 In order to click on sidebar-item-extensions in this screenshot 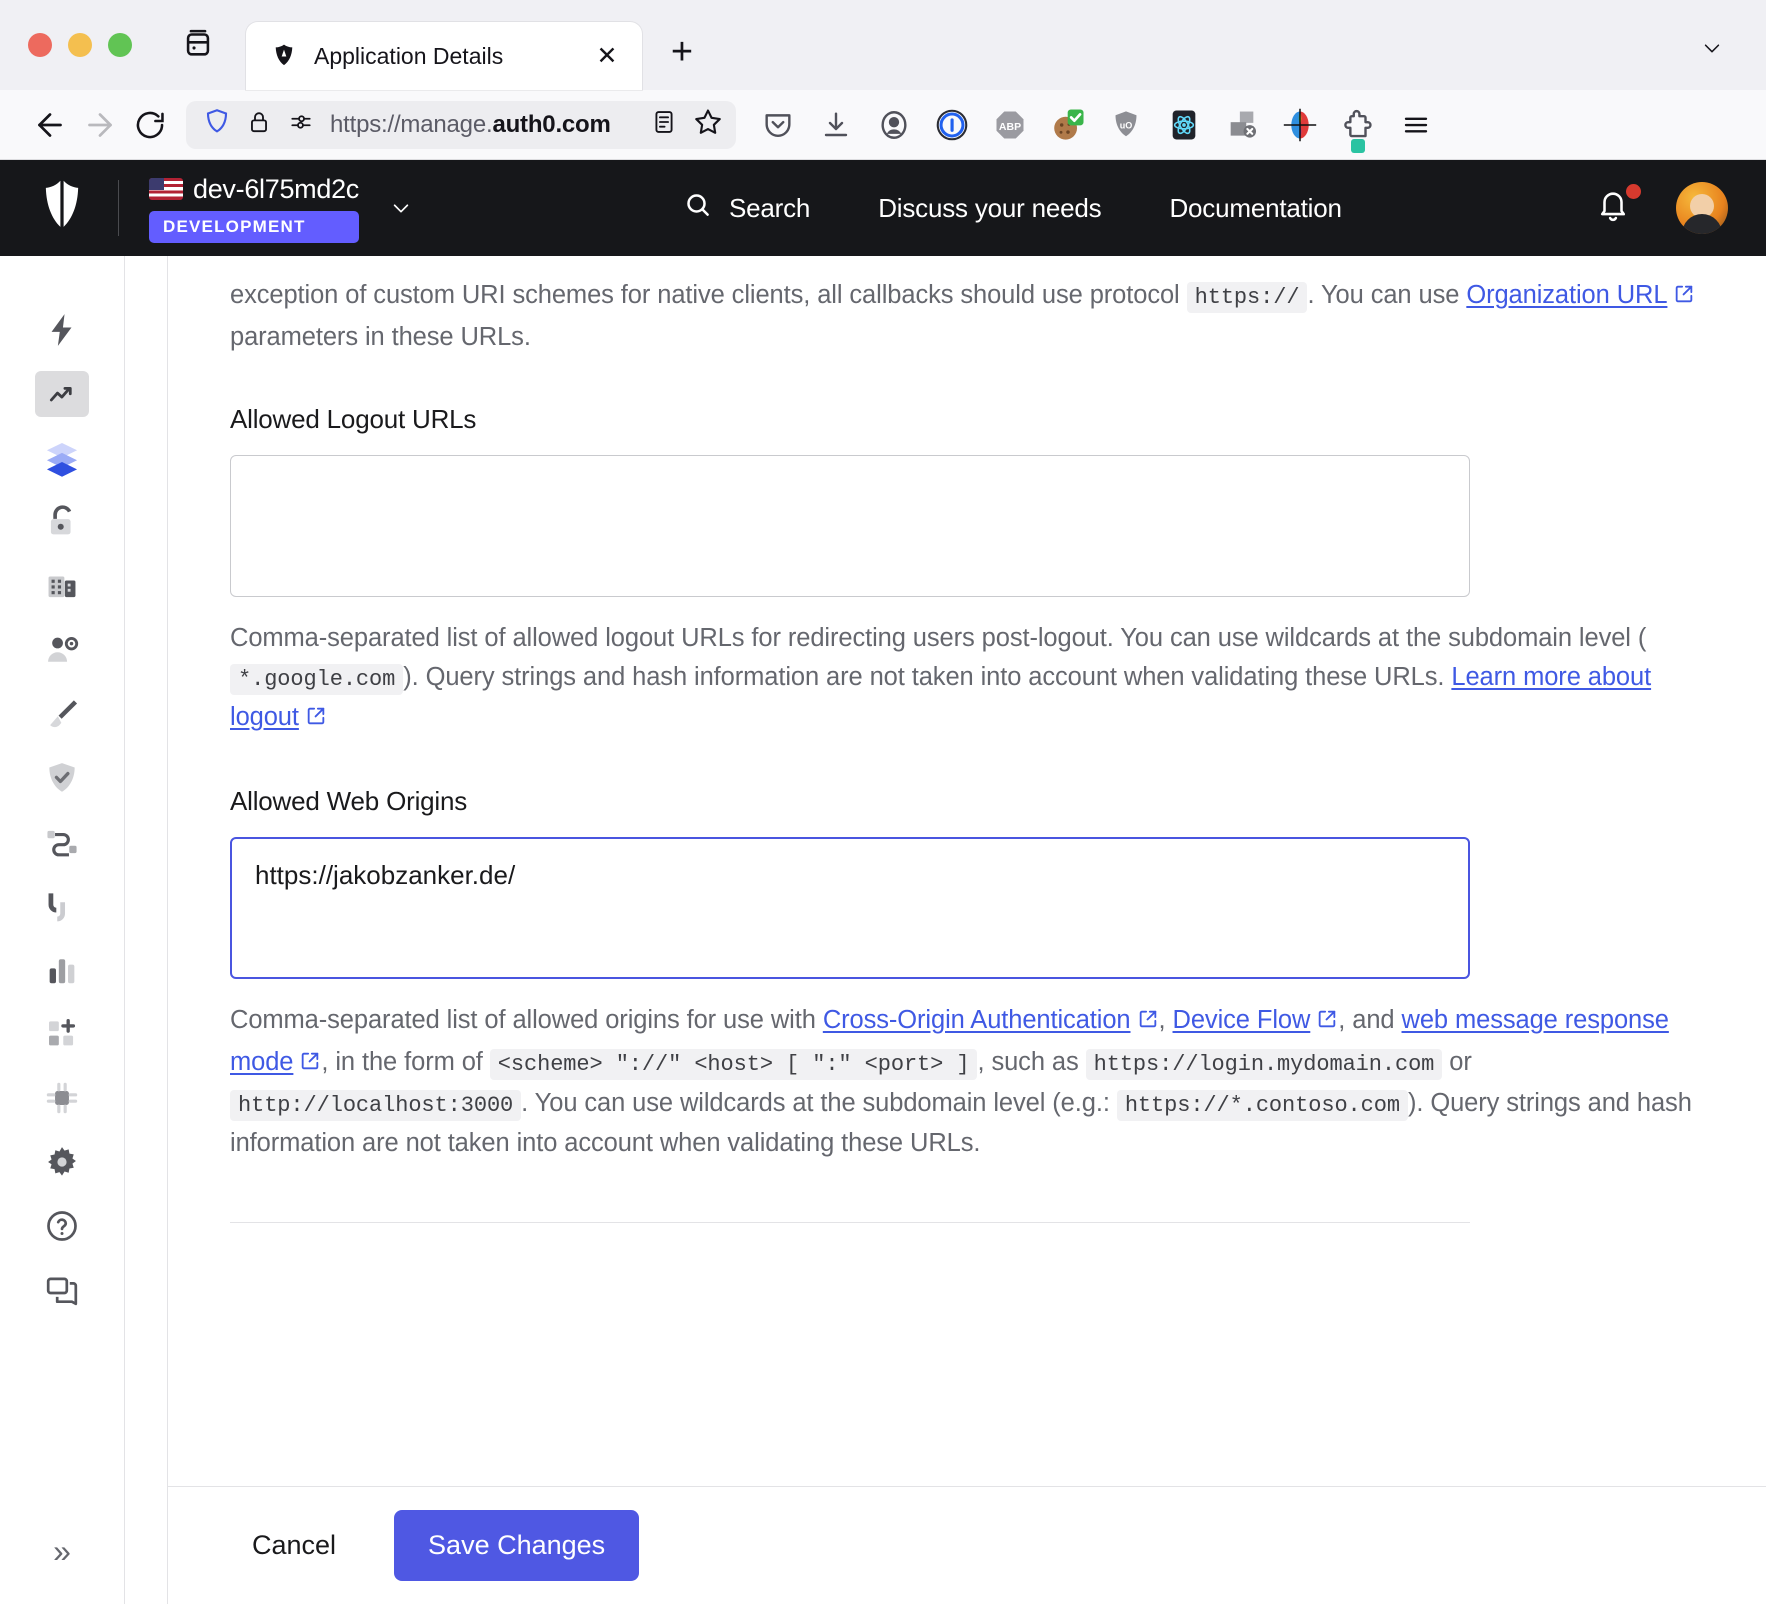, I will do `click(62, 1098)`.